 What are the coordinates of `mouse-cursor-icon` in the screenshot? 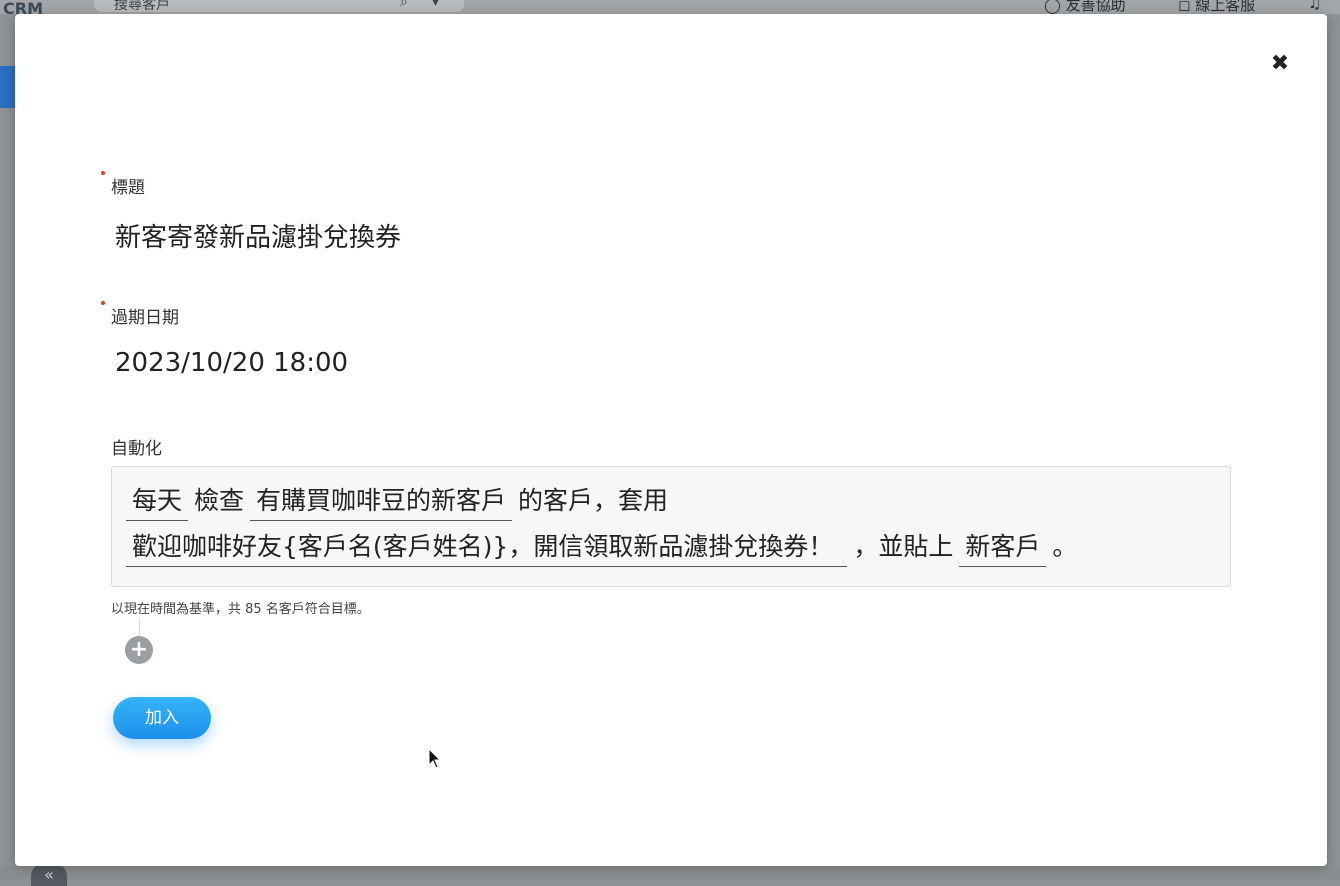 It's located at (435, 758).